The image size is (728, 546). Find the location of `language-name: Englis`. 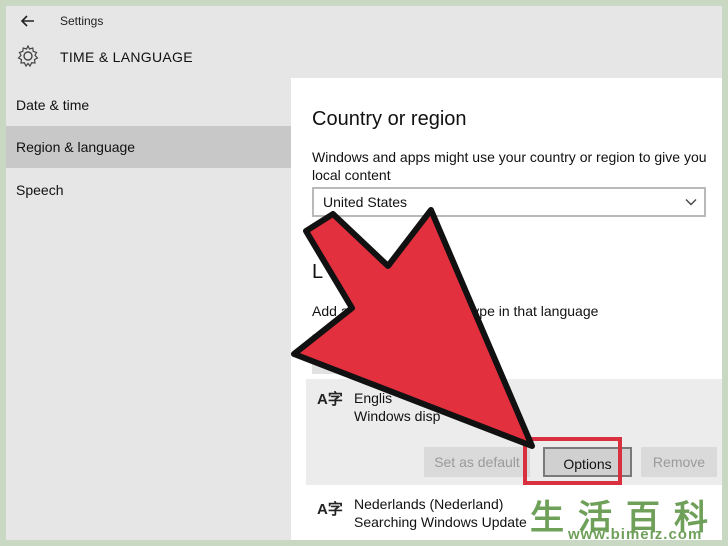

language-name: Englis is located at coordinates (373, 398).